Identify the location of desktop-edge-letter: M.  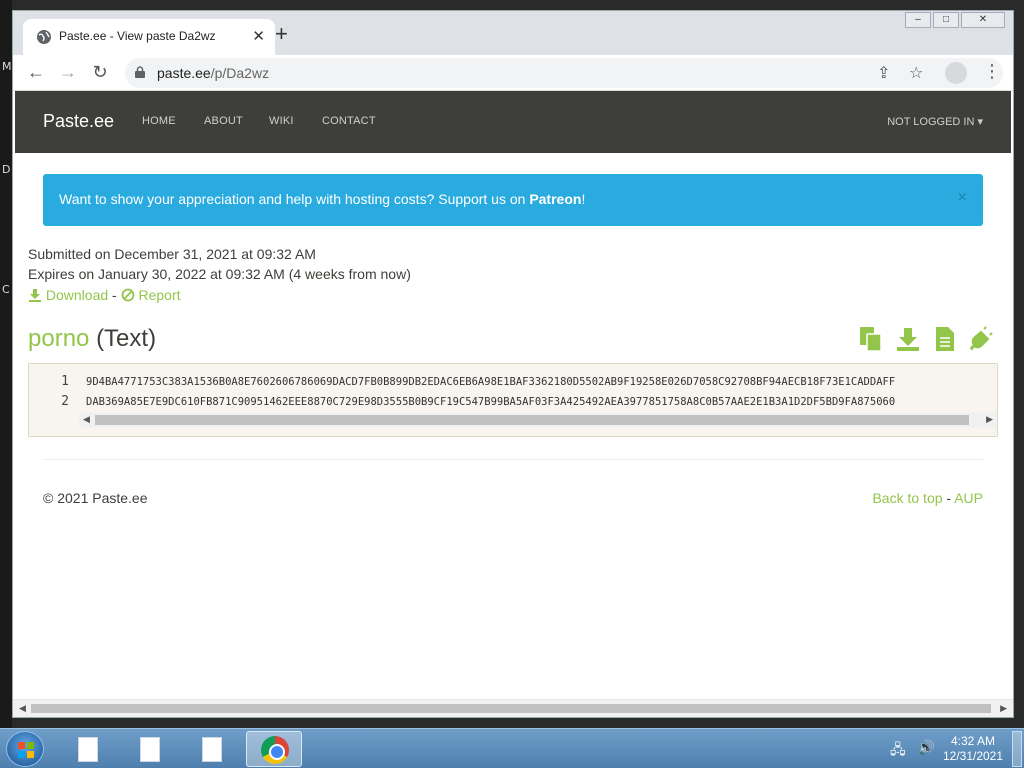
(7, 66).